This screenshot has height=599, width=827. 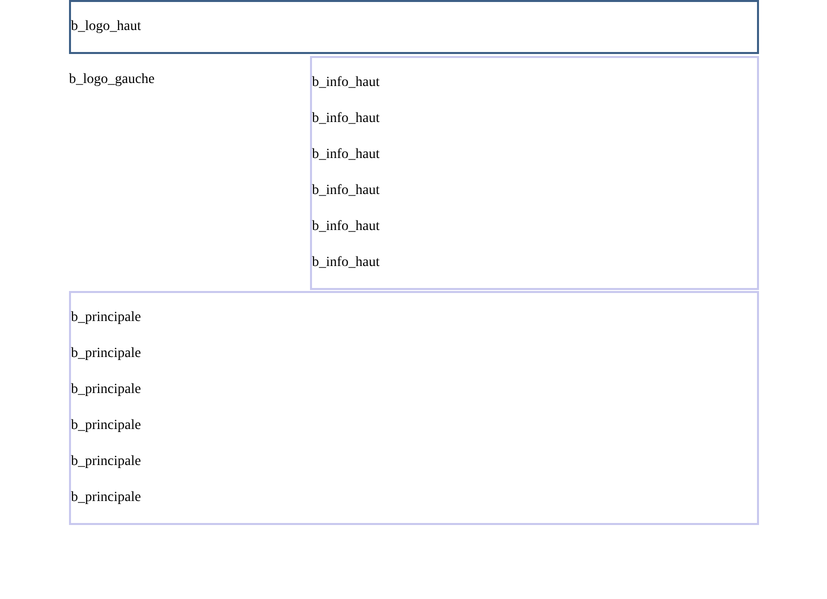 What do you see at coordinates (106, 27) in the screenshot?
I see `header-text: b_logo_haut` at bounding box center [106, 27].